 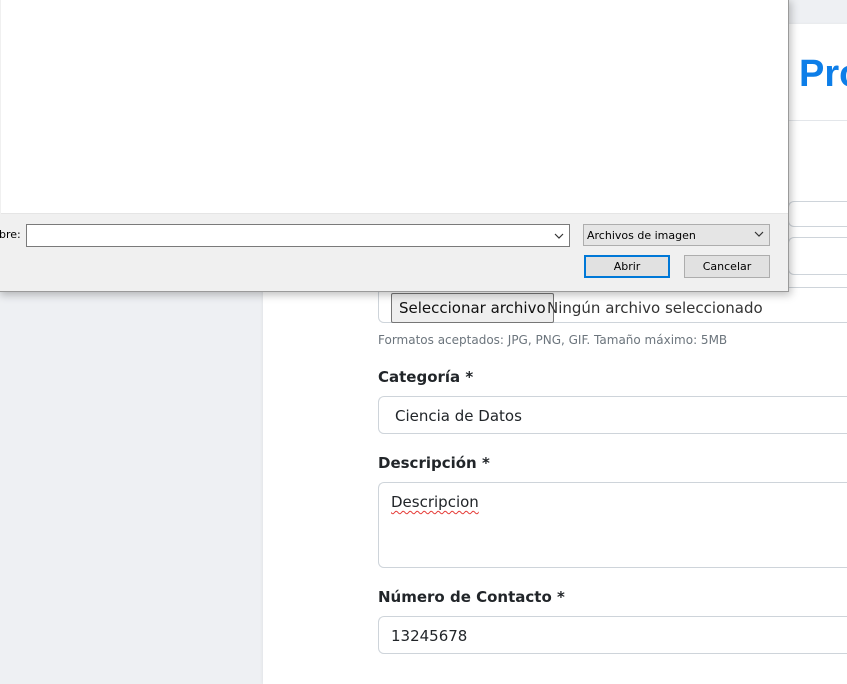 I want to click on category-label: Categoría *, so click(x=426, y=377).